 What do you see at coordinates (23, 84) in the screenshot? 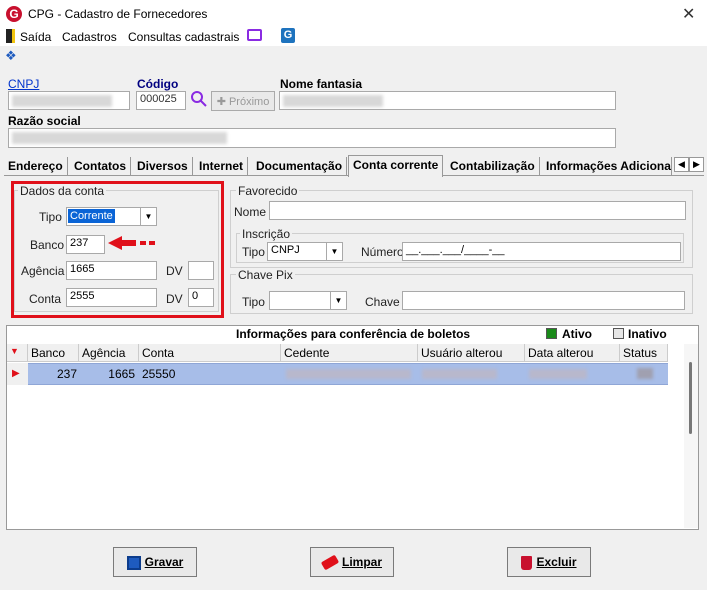
I see `cnpj-label: CNPJ` at bounding box center [23, 84].